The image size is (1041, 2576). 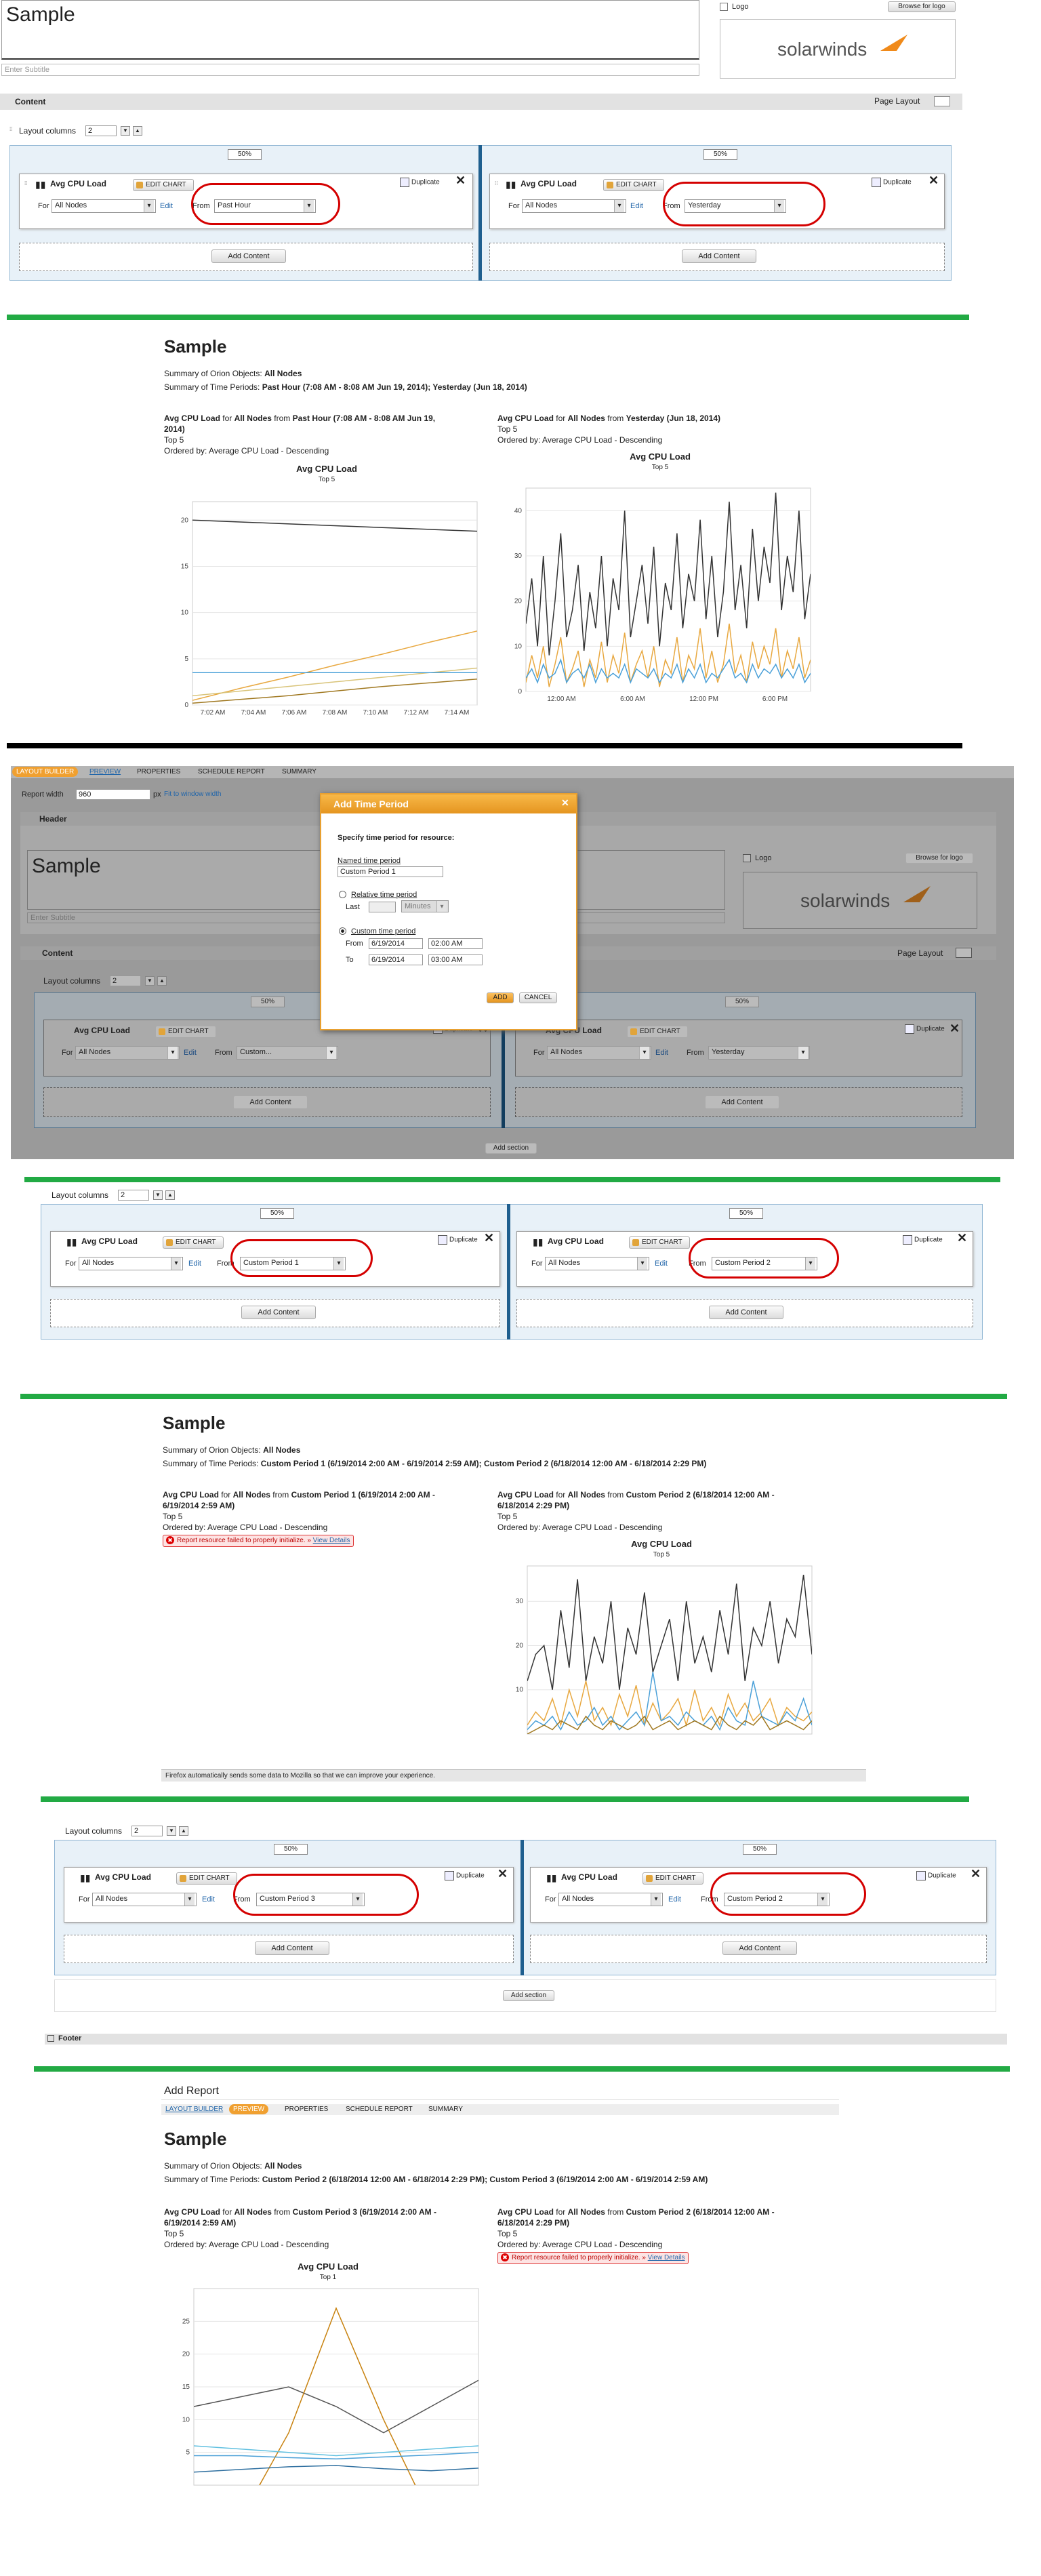 I want to click on from-date-input: 6/19/2014, so click(x=396, y=943).